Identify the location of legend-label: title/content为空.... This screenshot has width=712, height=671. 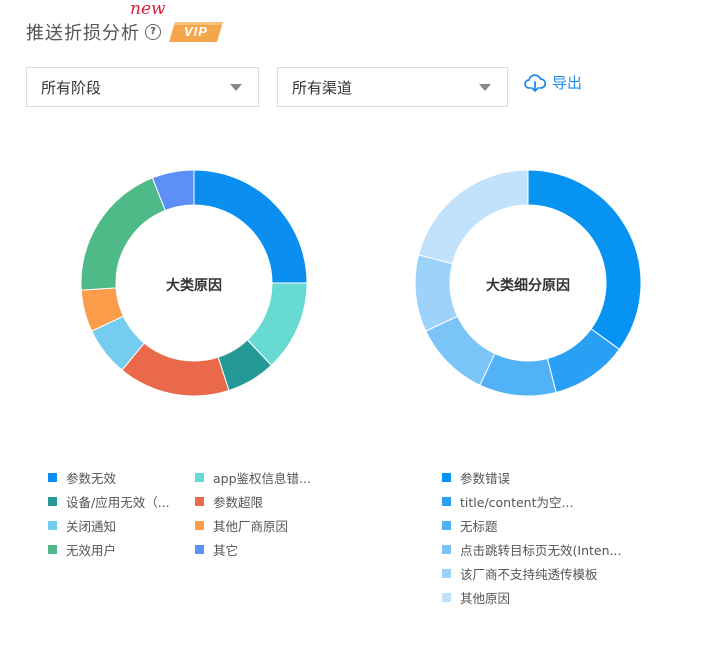
(517, 502).